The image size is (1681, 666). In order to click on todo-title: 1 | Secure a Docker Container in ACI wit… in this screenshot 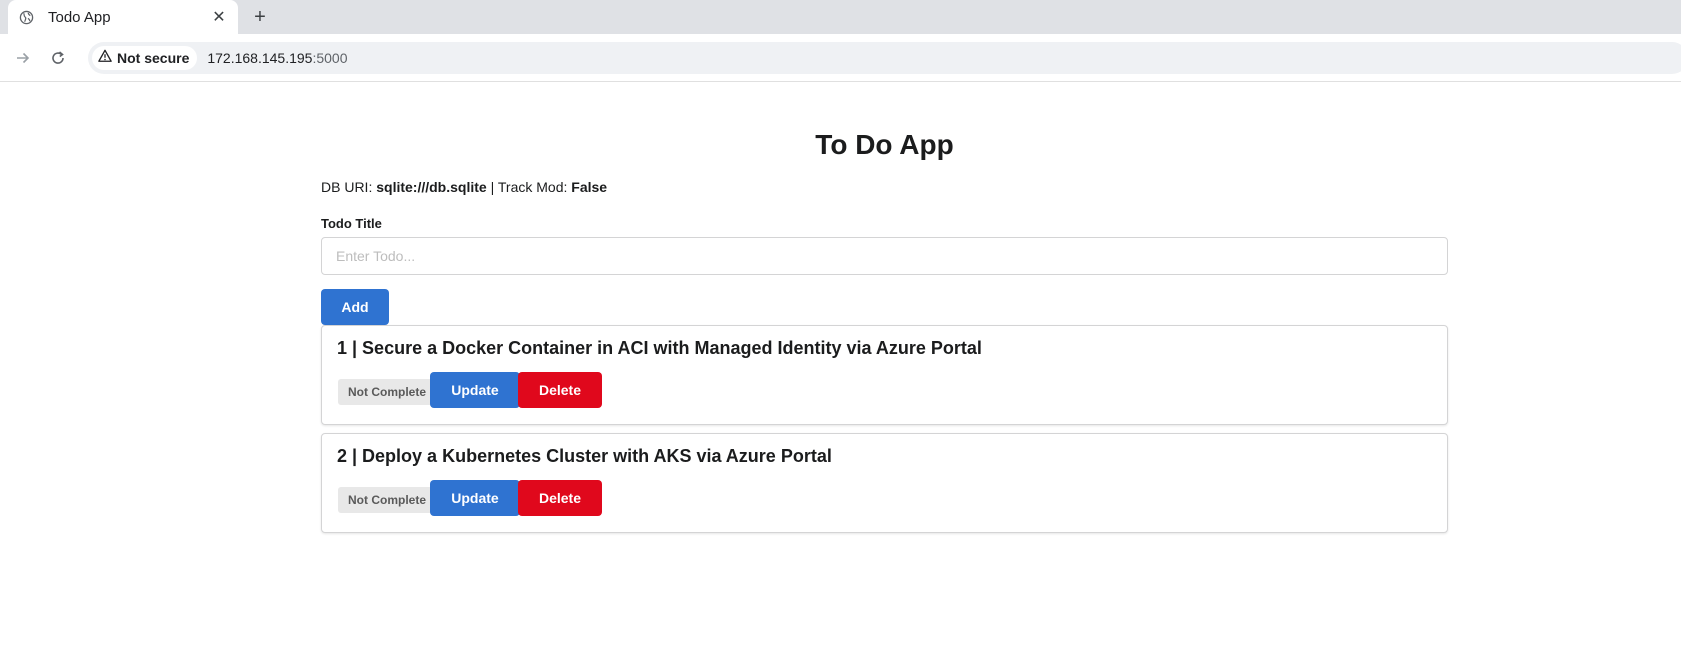, I will do `click(659, 348)`.